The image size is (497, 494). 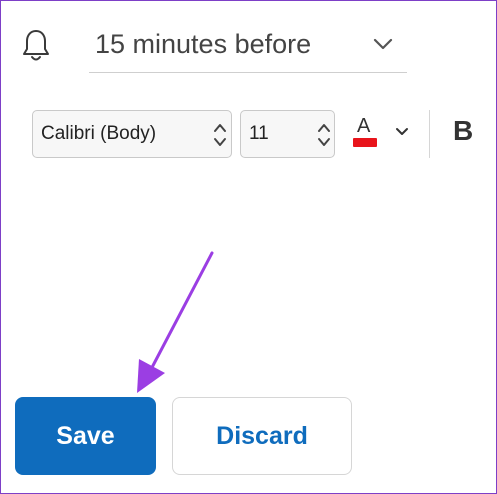 What do you see at coordinates (203, 44) in the screenshot?
I see `reminder-value: 15 minutes before` at bounding box center [203, 44].